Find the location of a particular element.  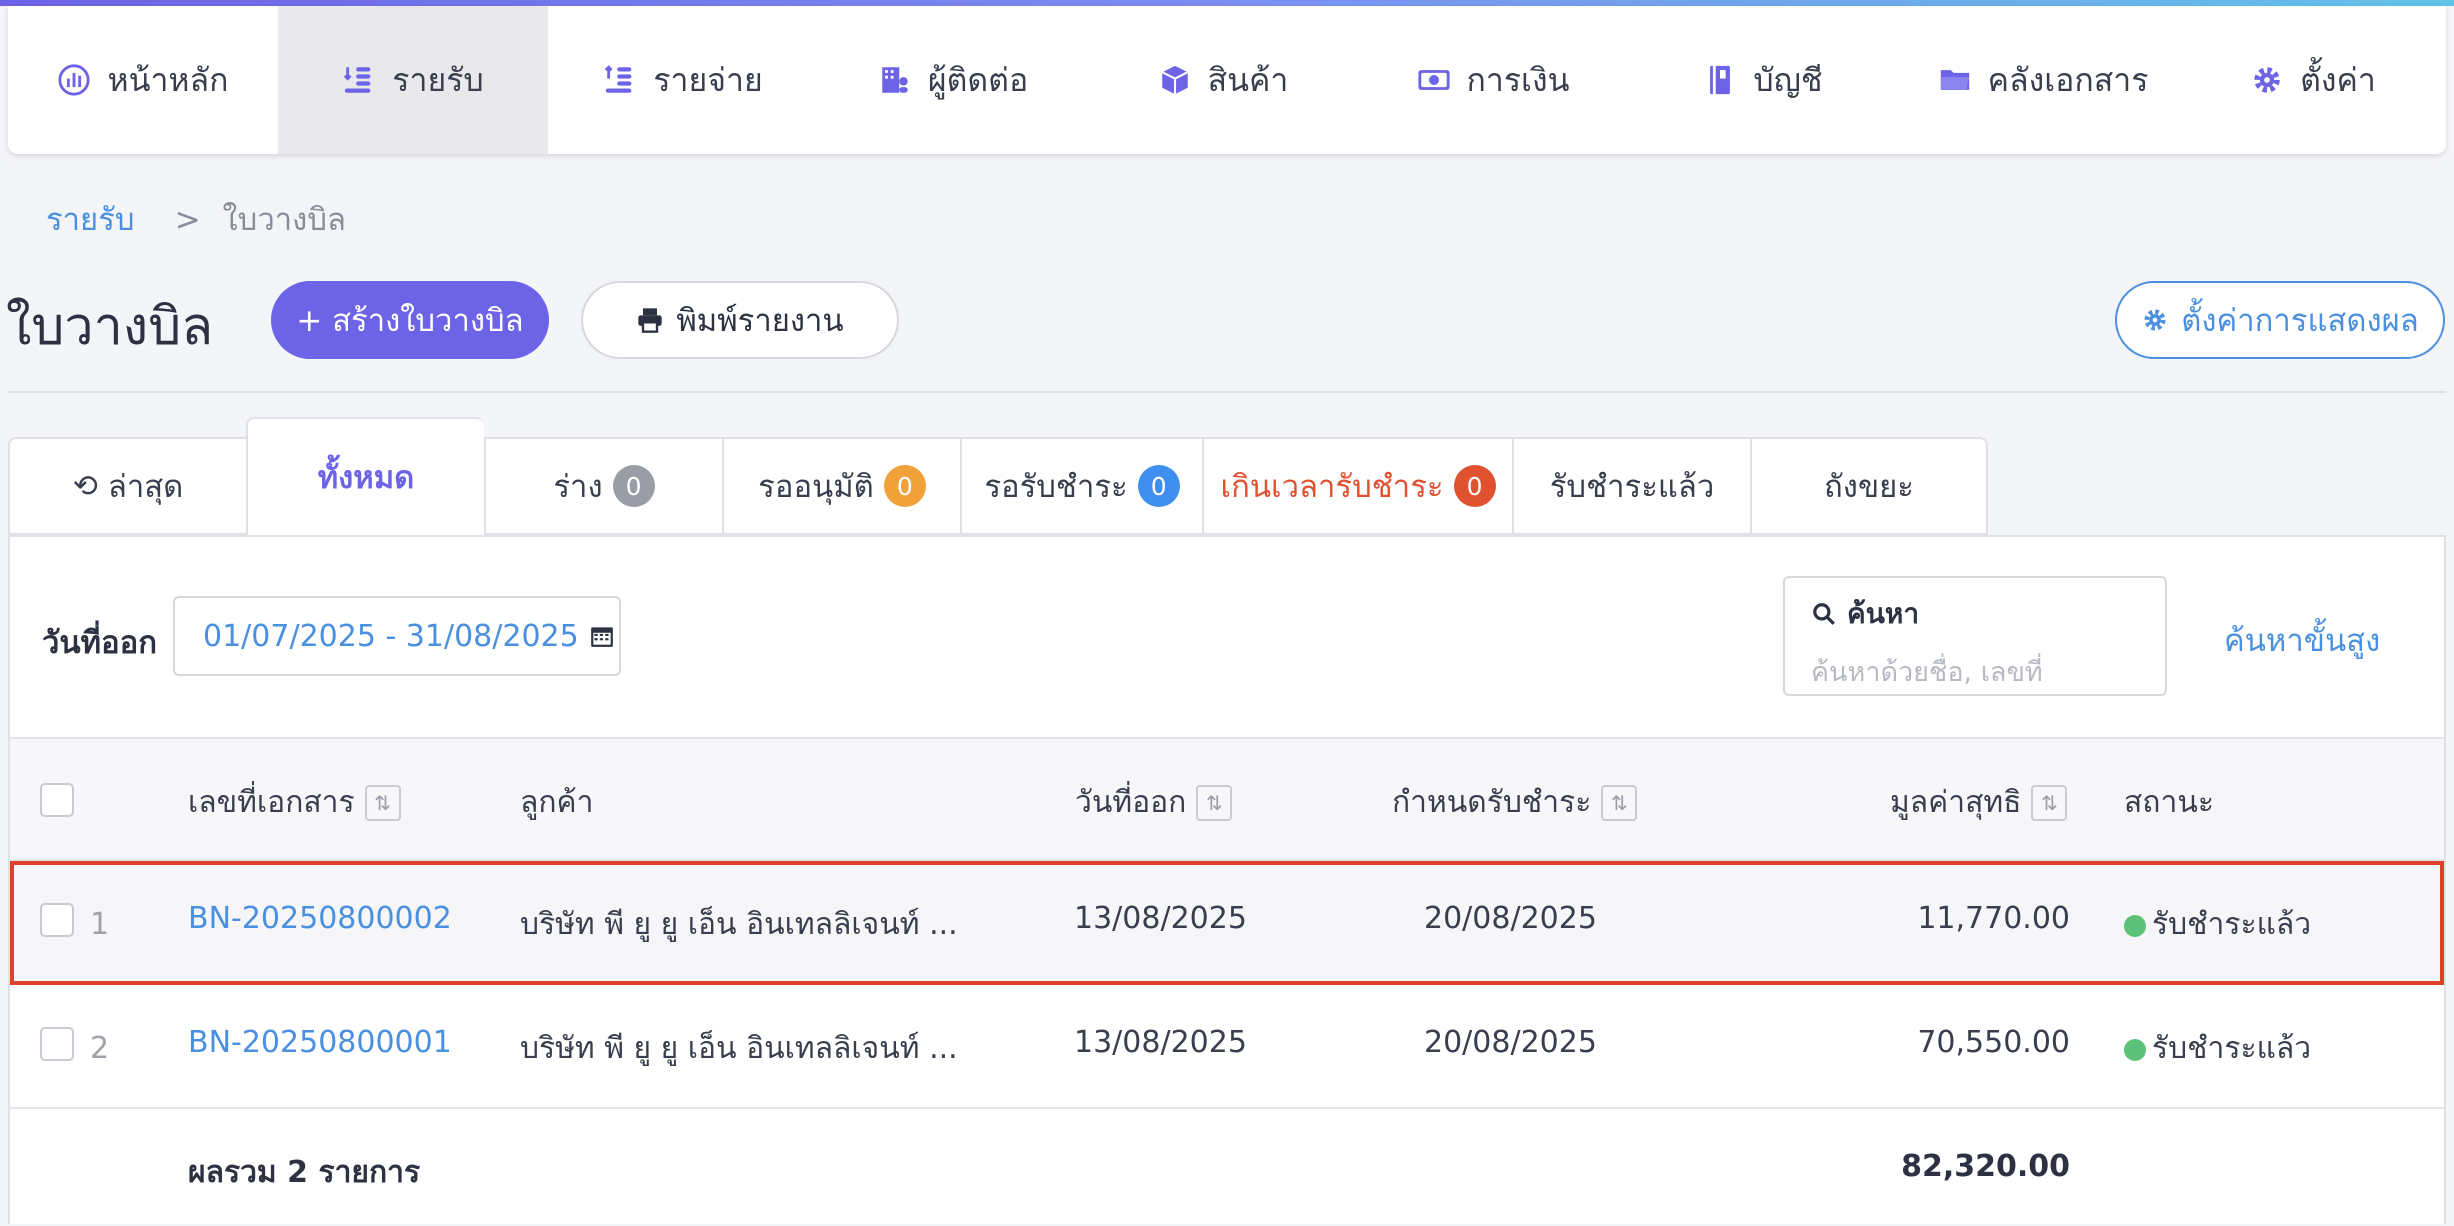

tab-awaiting-payment: รอรับชำระ 0 is located at coordinates (1081, 486).